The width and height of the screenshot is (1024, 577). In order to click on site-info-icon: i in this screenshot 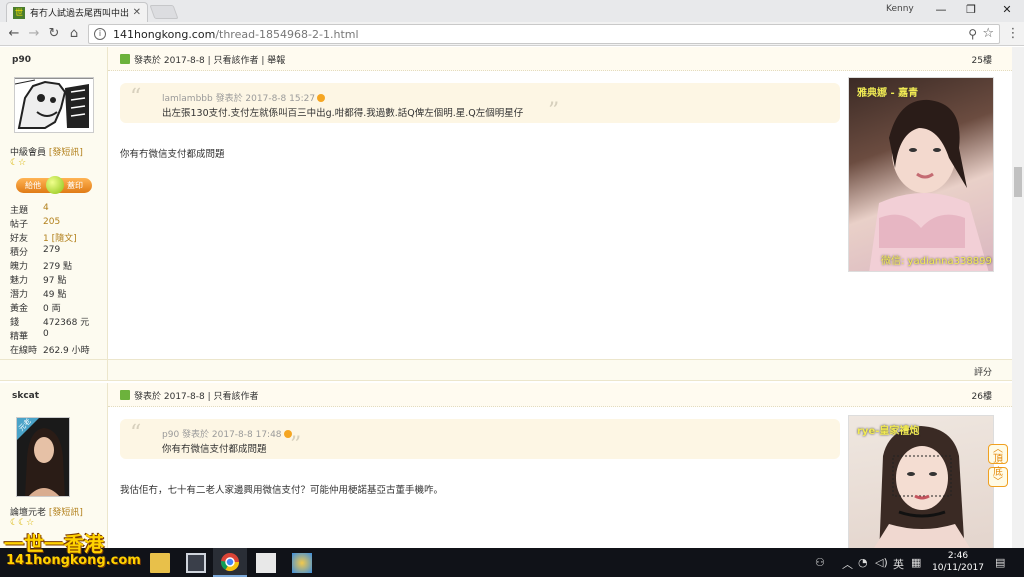, I will do `click(100, 34)`.